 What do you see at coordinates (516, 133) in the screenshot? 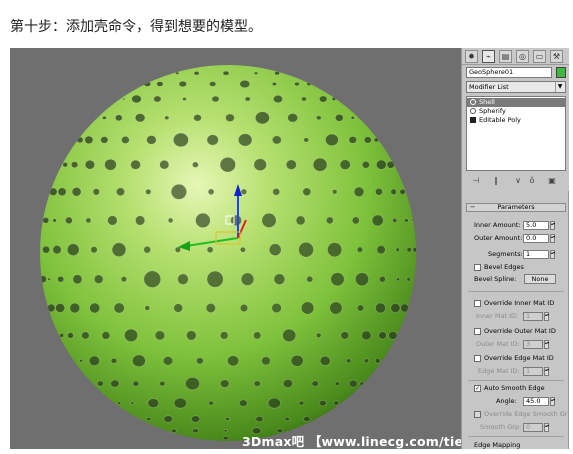
I see `modifier-stack: Shell Spherify Editable Poly` at bounding box center [516, 133].